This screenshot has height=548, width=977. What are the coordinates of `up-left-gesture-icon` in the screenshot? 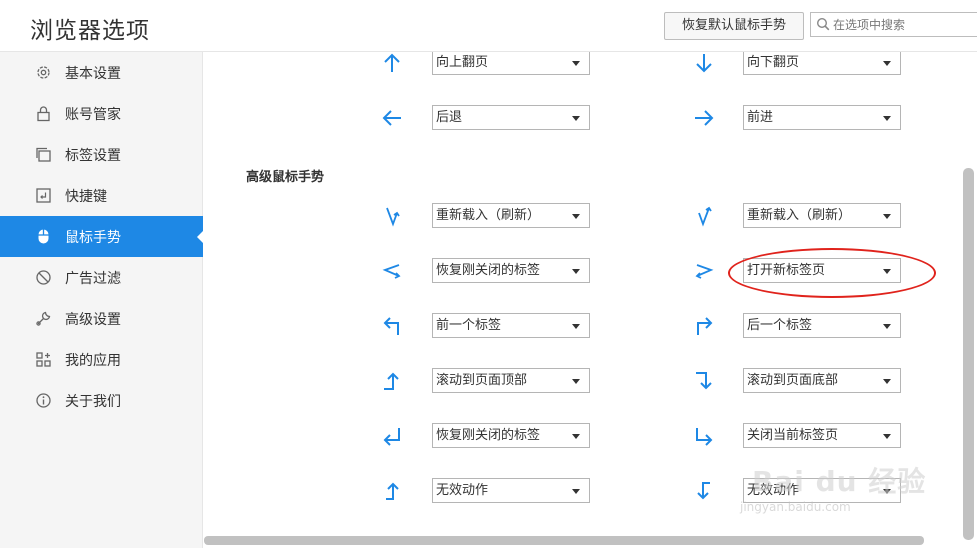 It's located at (391, 326).